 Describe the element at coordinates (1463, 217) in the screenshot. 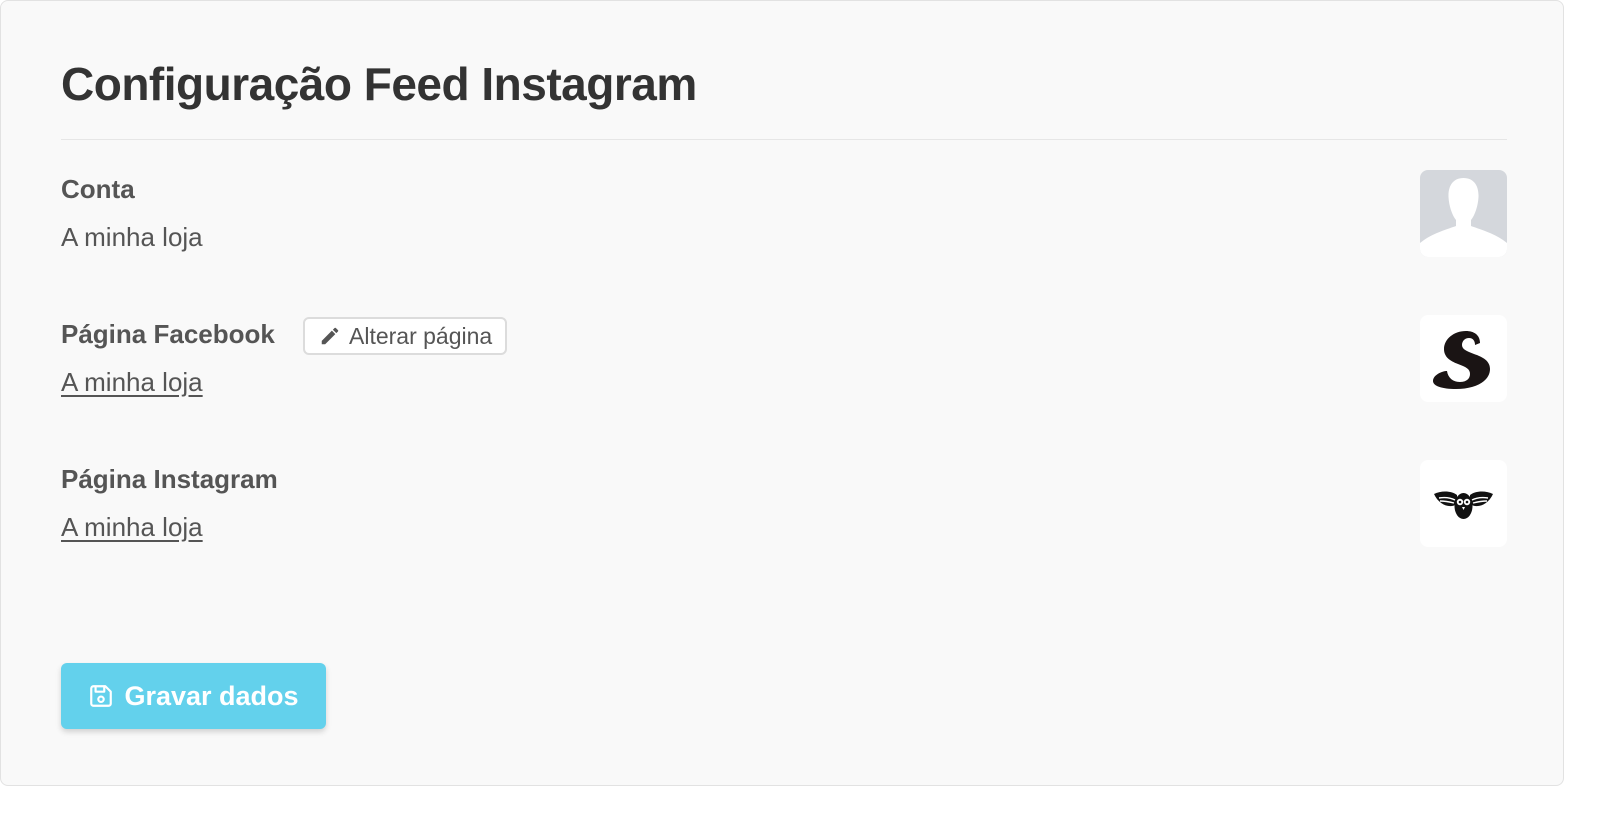

I see `default-user-avatar-icon` at that location.